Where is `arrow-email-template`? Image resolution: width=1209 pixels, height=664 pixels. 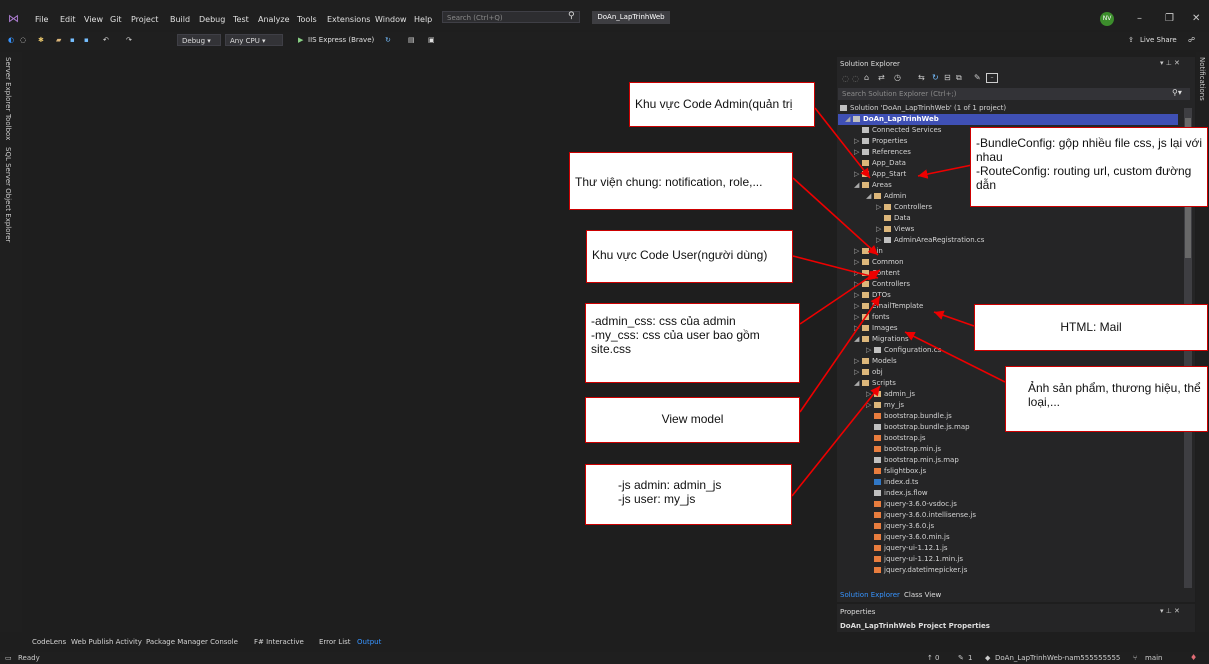 arrow-email-template is located at coordinates (954, 318).